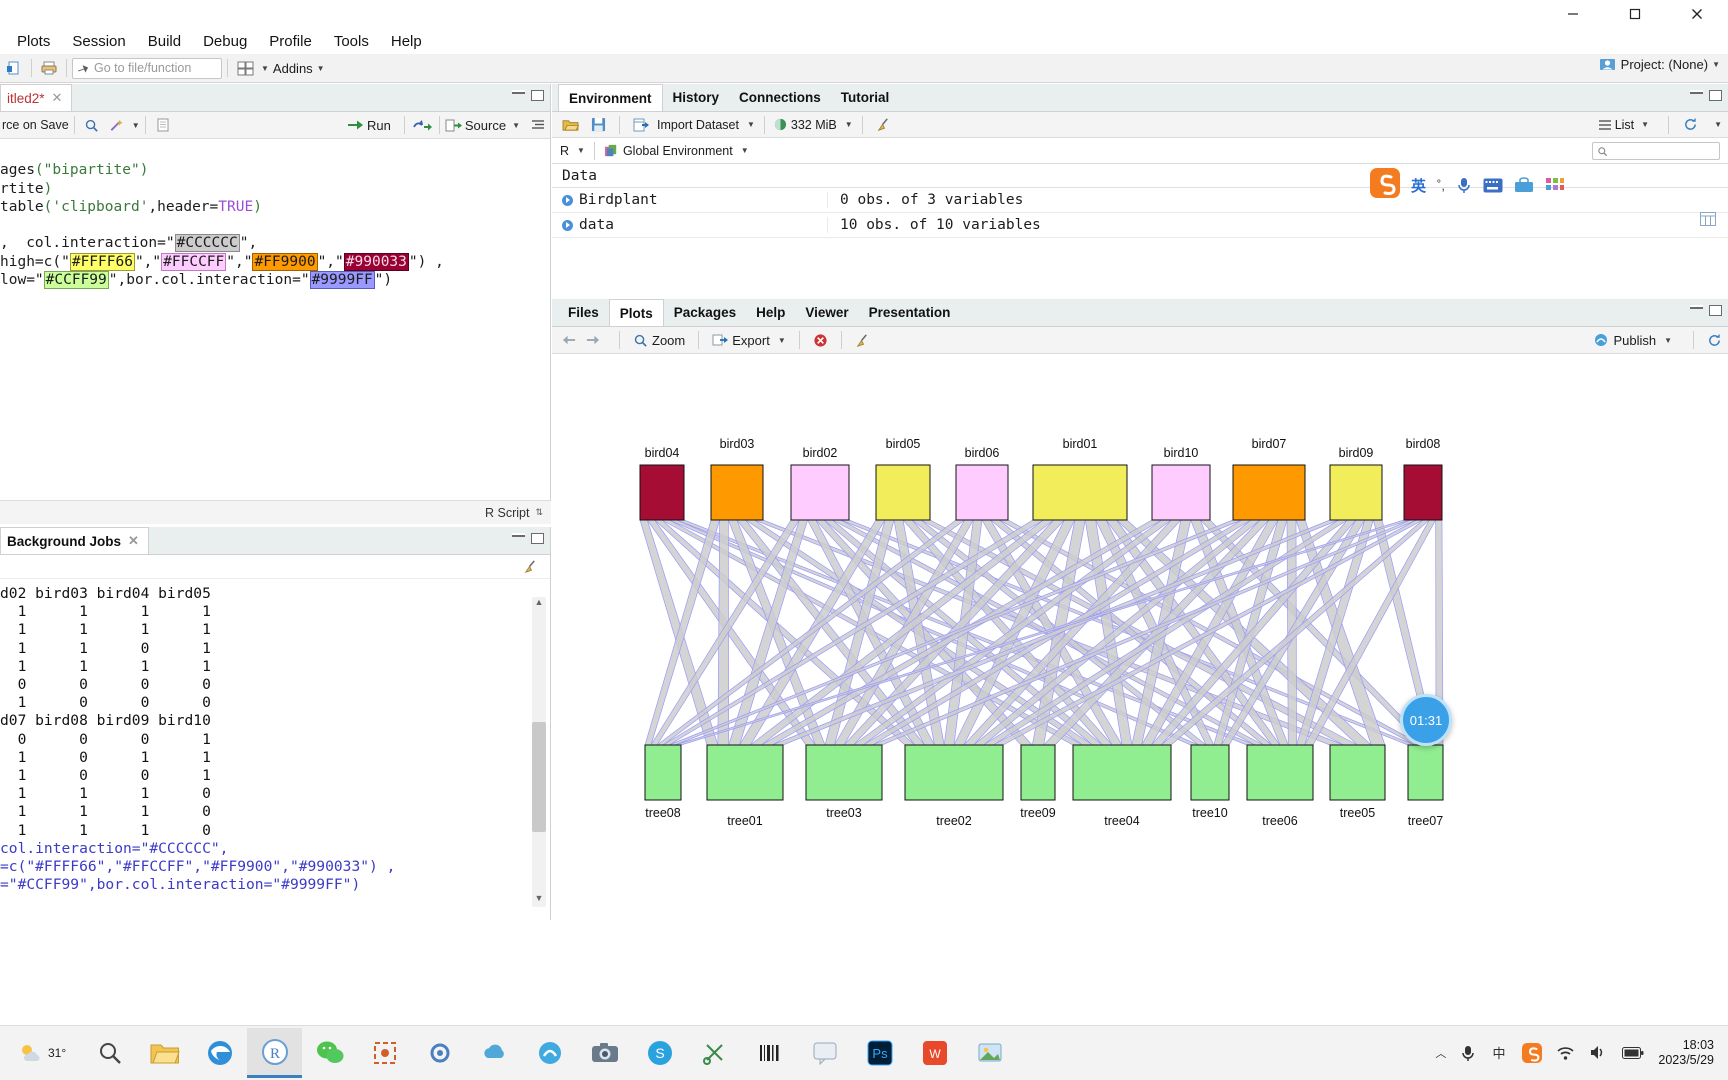 The image size is (1728, 1080). I want to click on menu-item-session: Session, so click(98, 41).